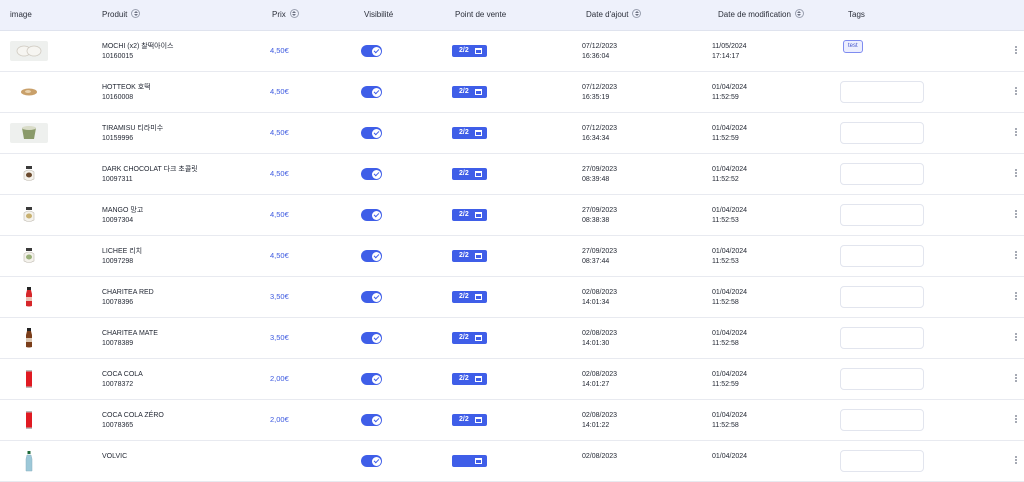 The height and width of the screenshot is (482, 1024). I want to click on tag-badge: test, so click(853, 46).